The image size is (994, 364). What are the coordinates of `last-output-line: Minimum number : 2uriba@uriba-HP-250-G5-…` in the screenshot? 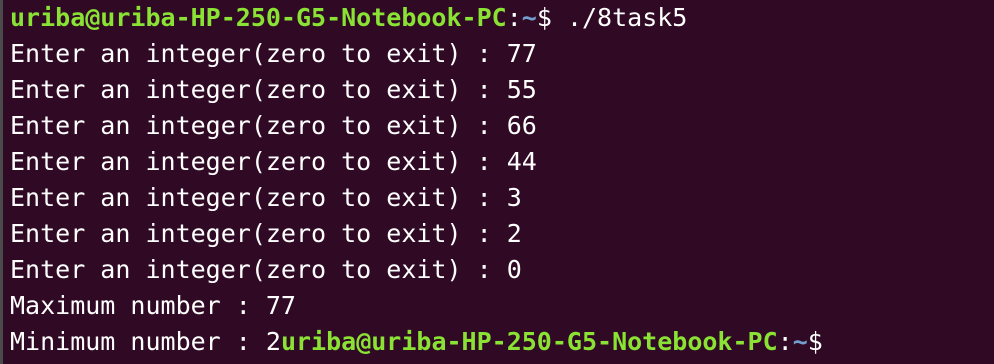 It's located at (502, 342).